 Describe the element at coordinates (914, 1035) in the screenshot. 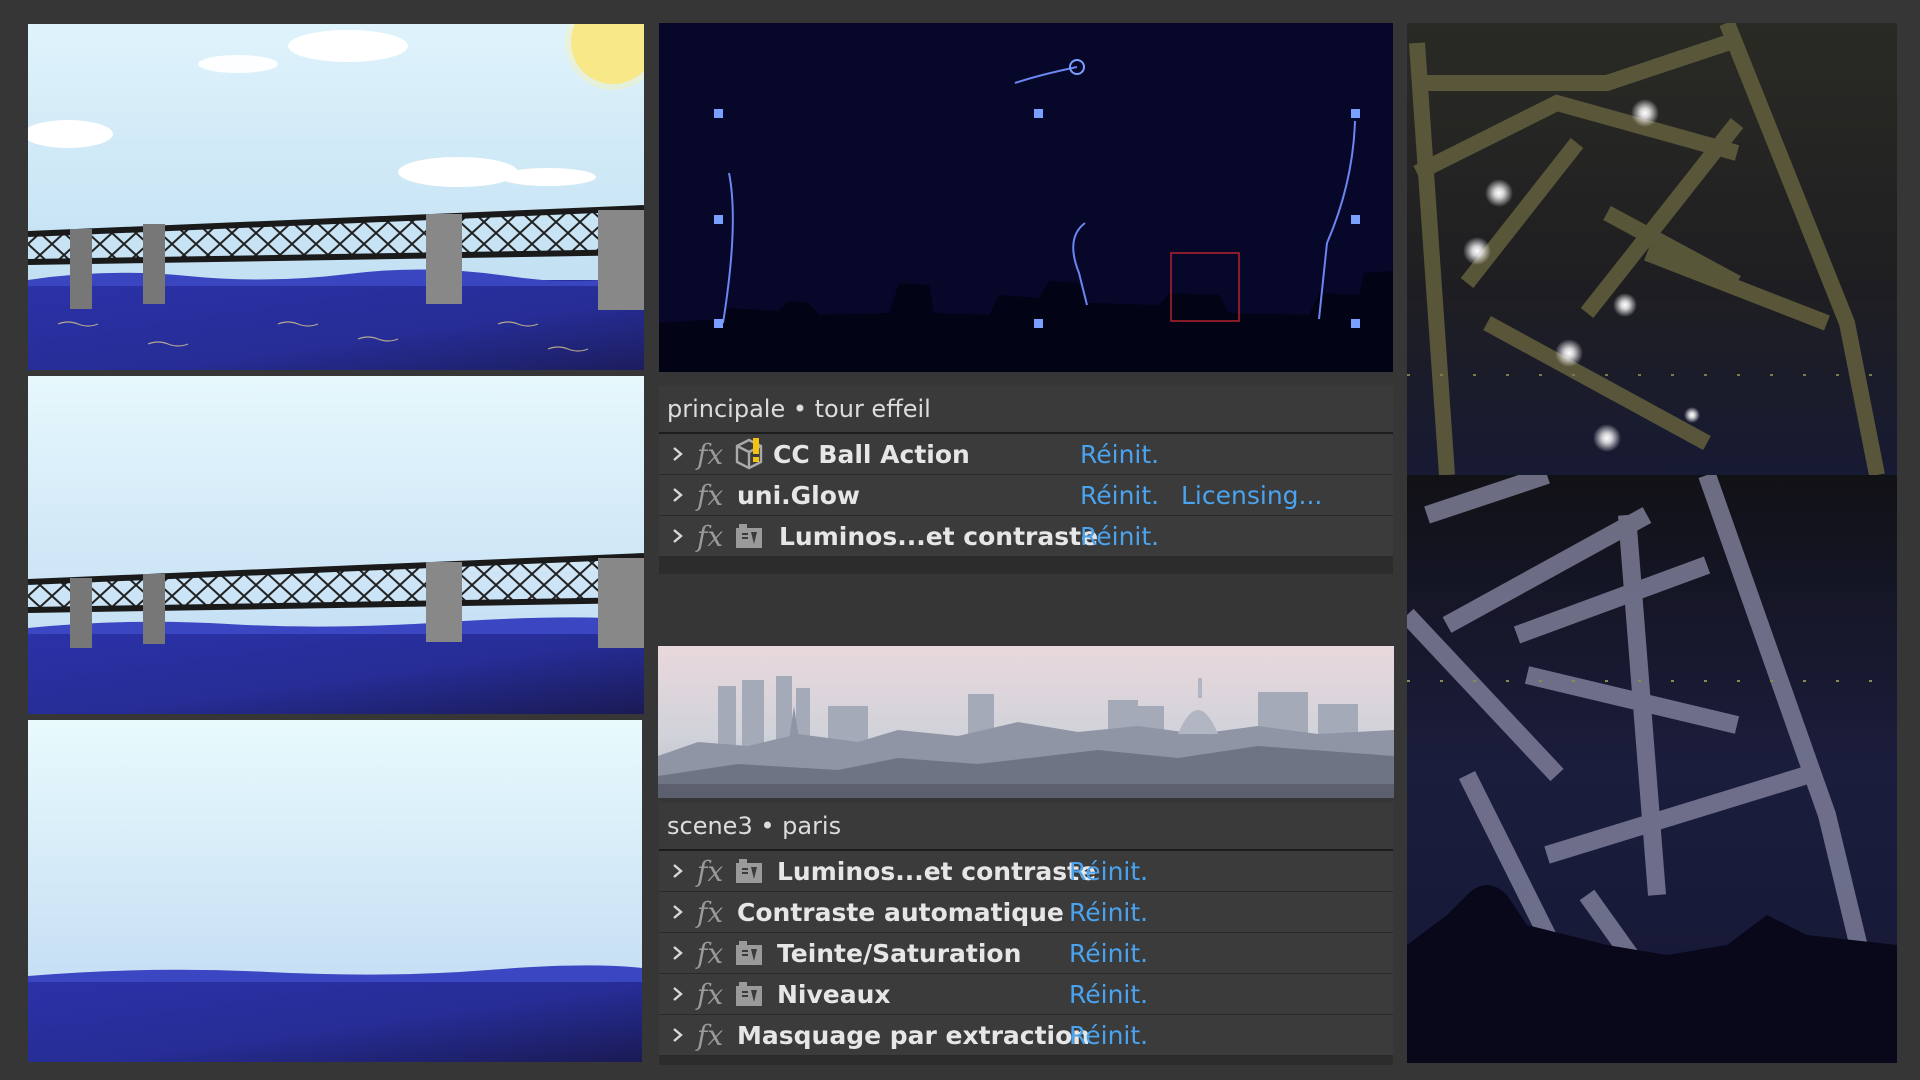

I see `effect-label: Masquage par extraction` at that location.